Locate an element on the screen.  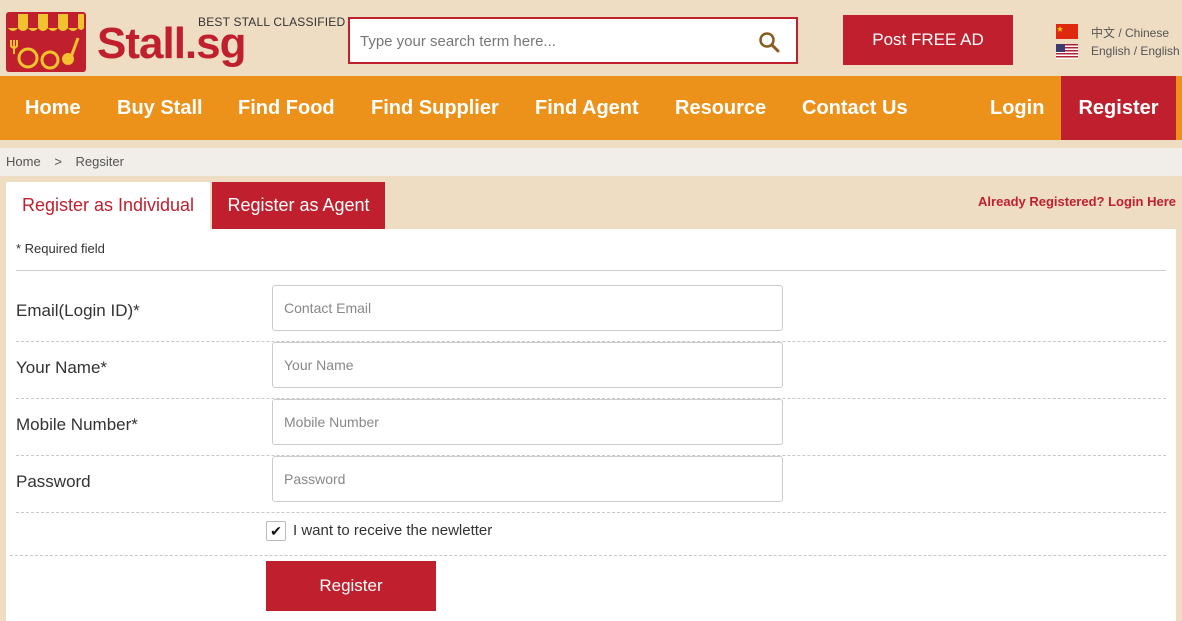
form-row-email: Email(Login ID)* is located at coordinates (591, 313).